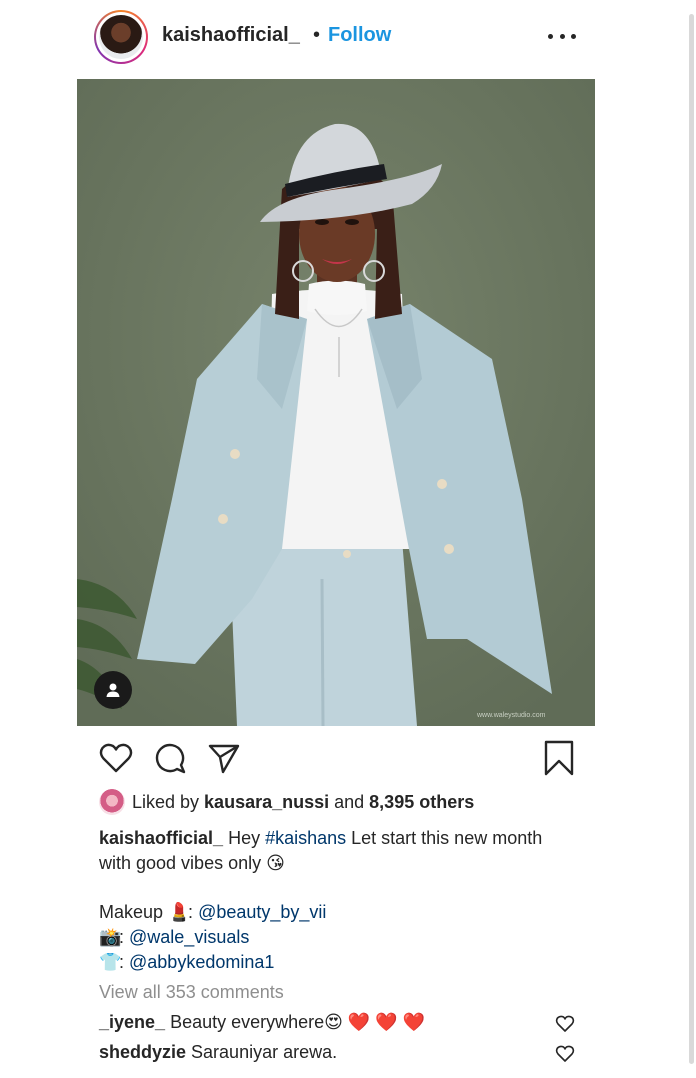 The image size is (696, 1078). Describe the element at coordinates (262, 1052) in the screenshot. I see `comment-text: Sarauniyar arewa.` at that location.